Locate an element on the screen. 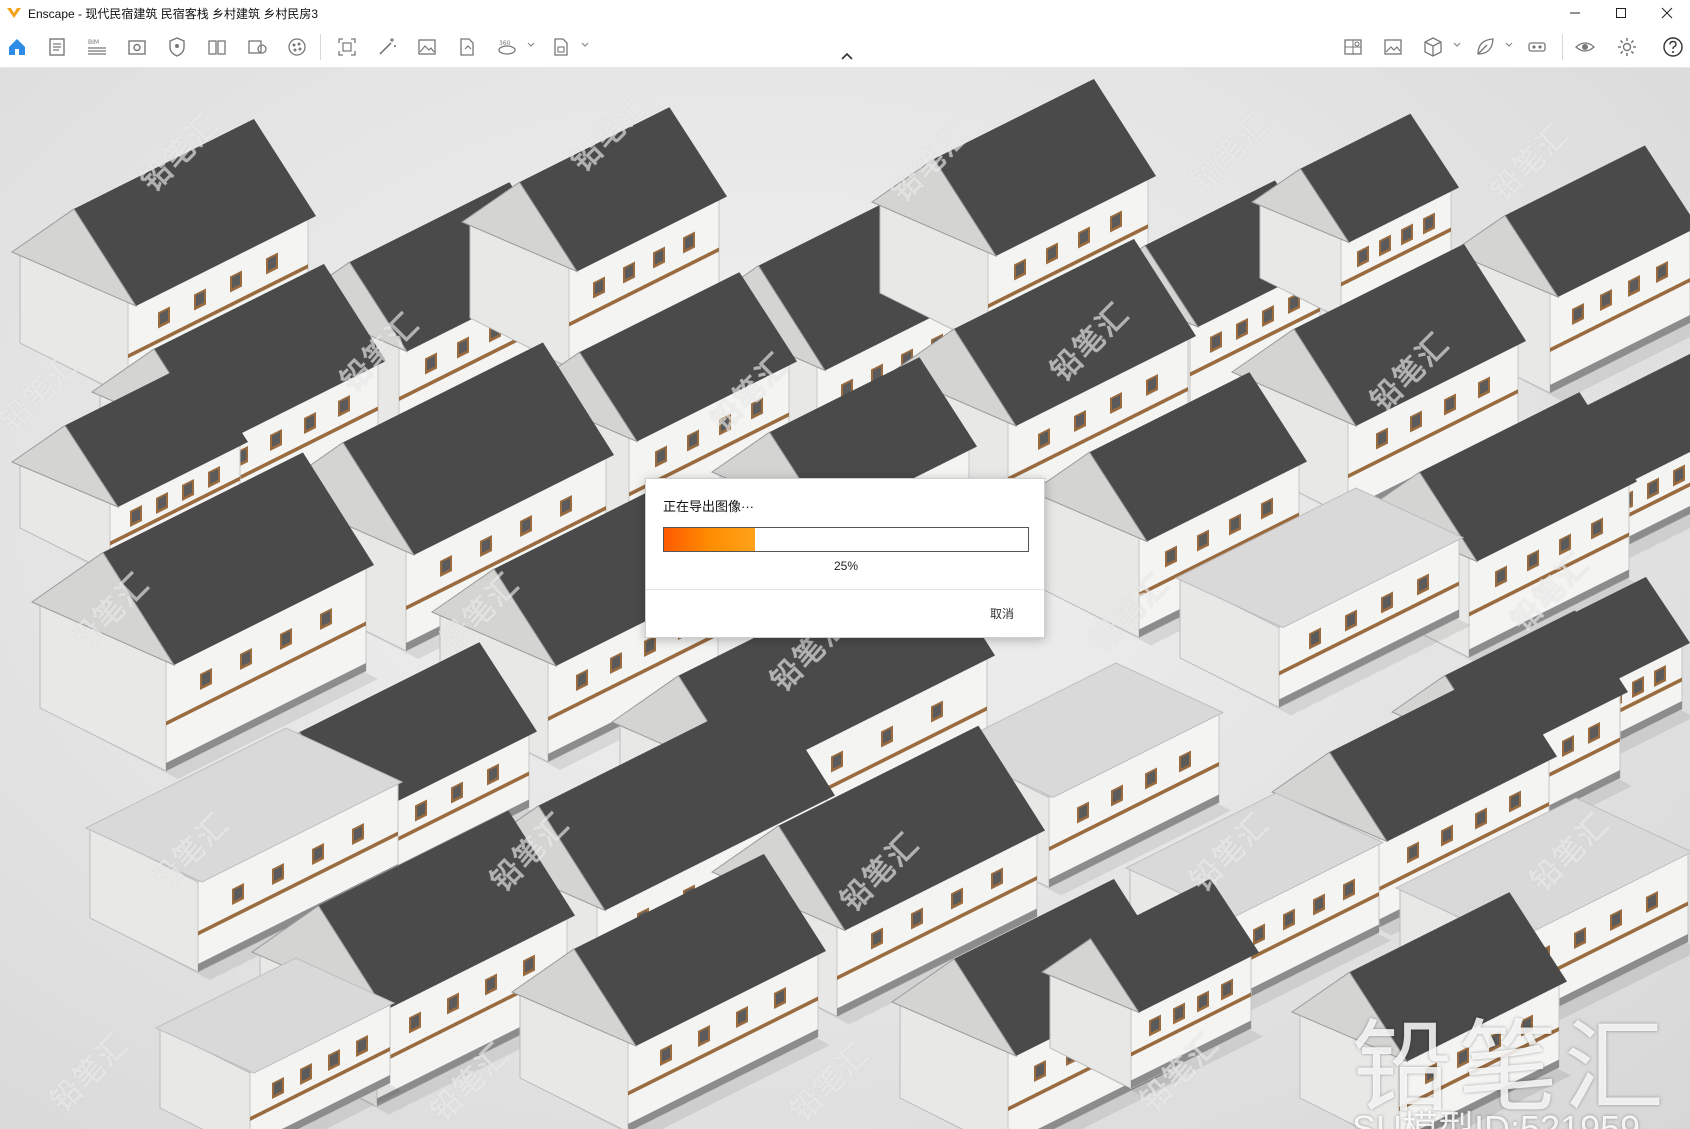 The height and width of the screenshot is (1129, 1690). image-icon is located at coordinates (427, 47).